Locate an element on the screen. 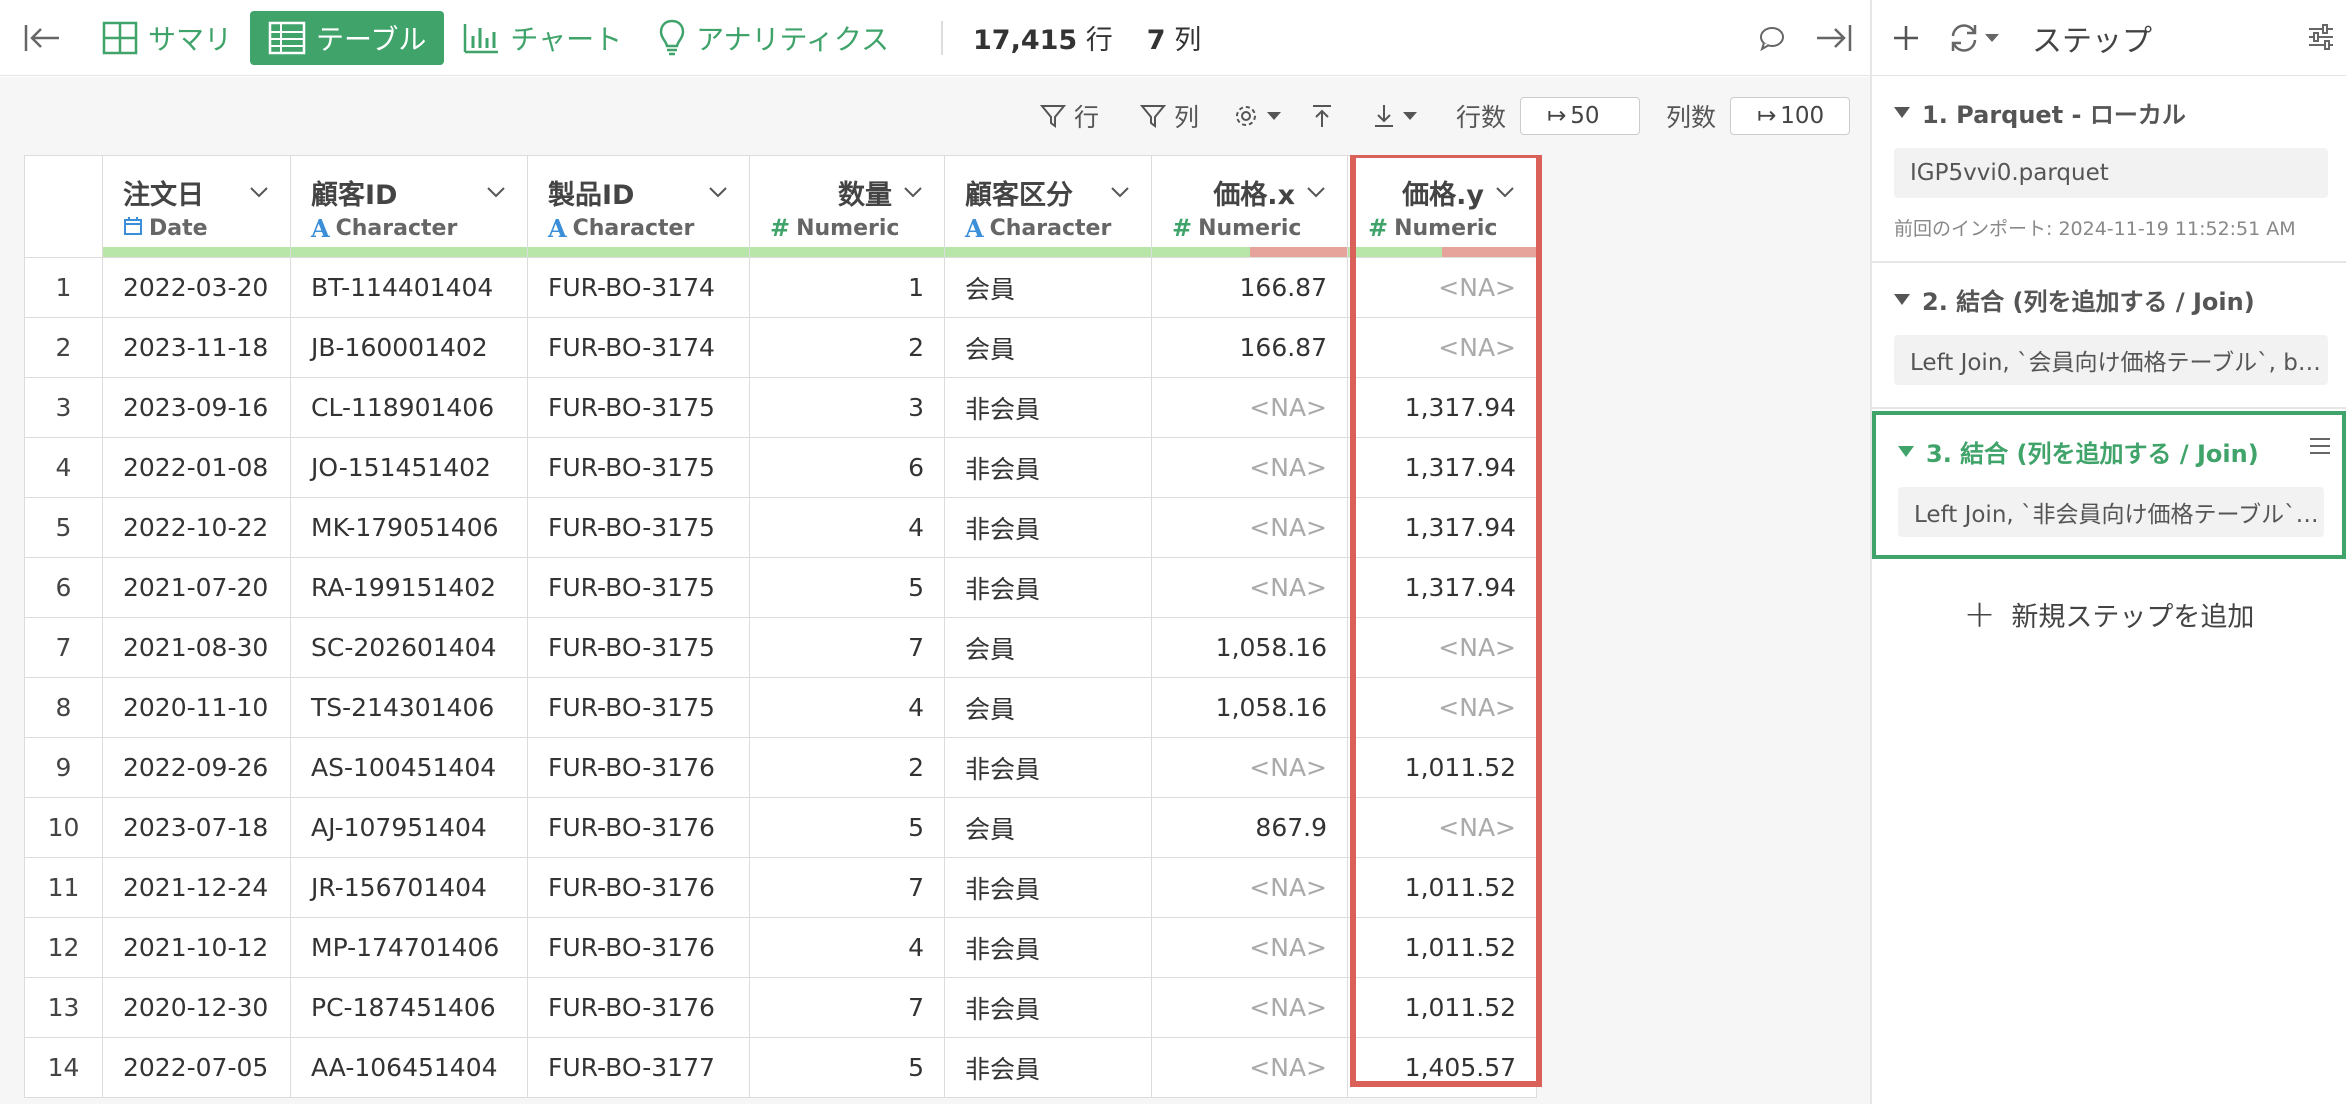 This screenshot has height=1104, width=2346. table-cell: 2021-08-30 is located at coordinates (196, 647).